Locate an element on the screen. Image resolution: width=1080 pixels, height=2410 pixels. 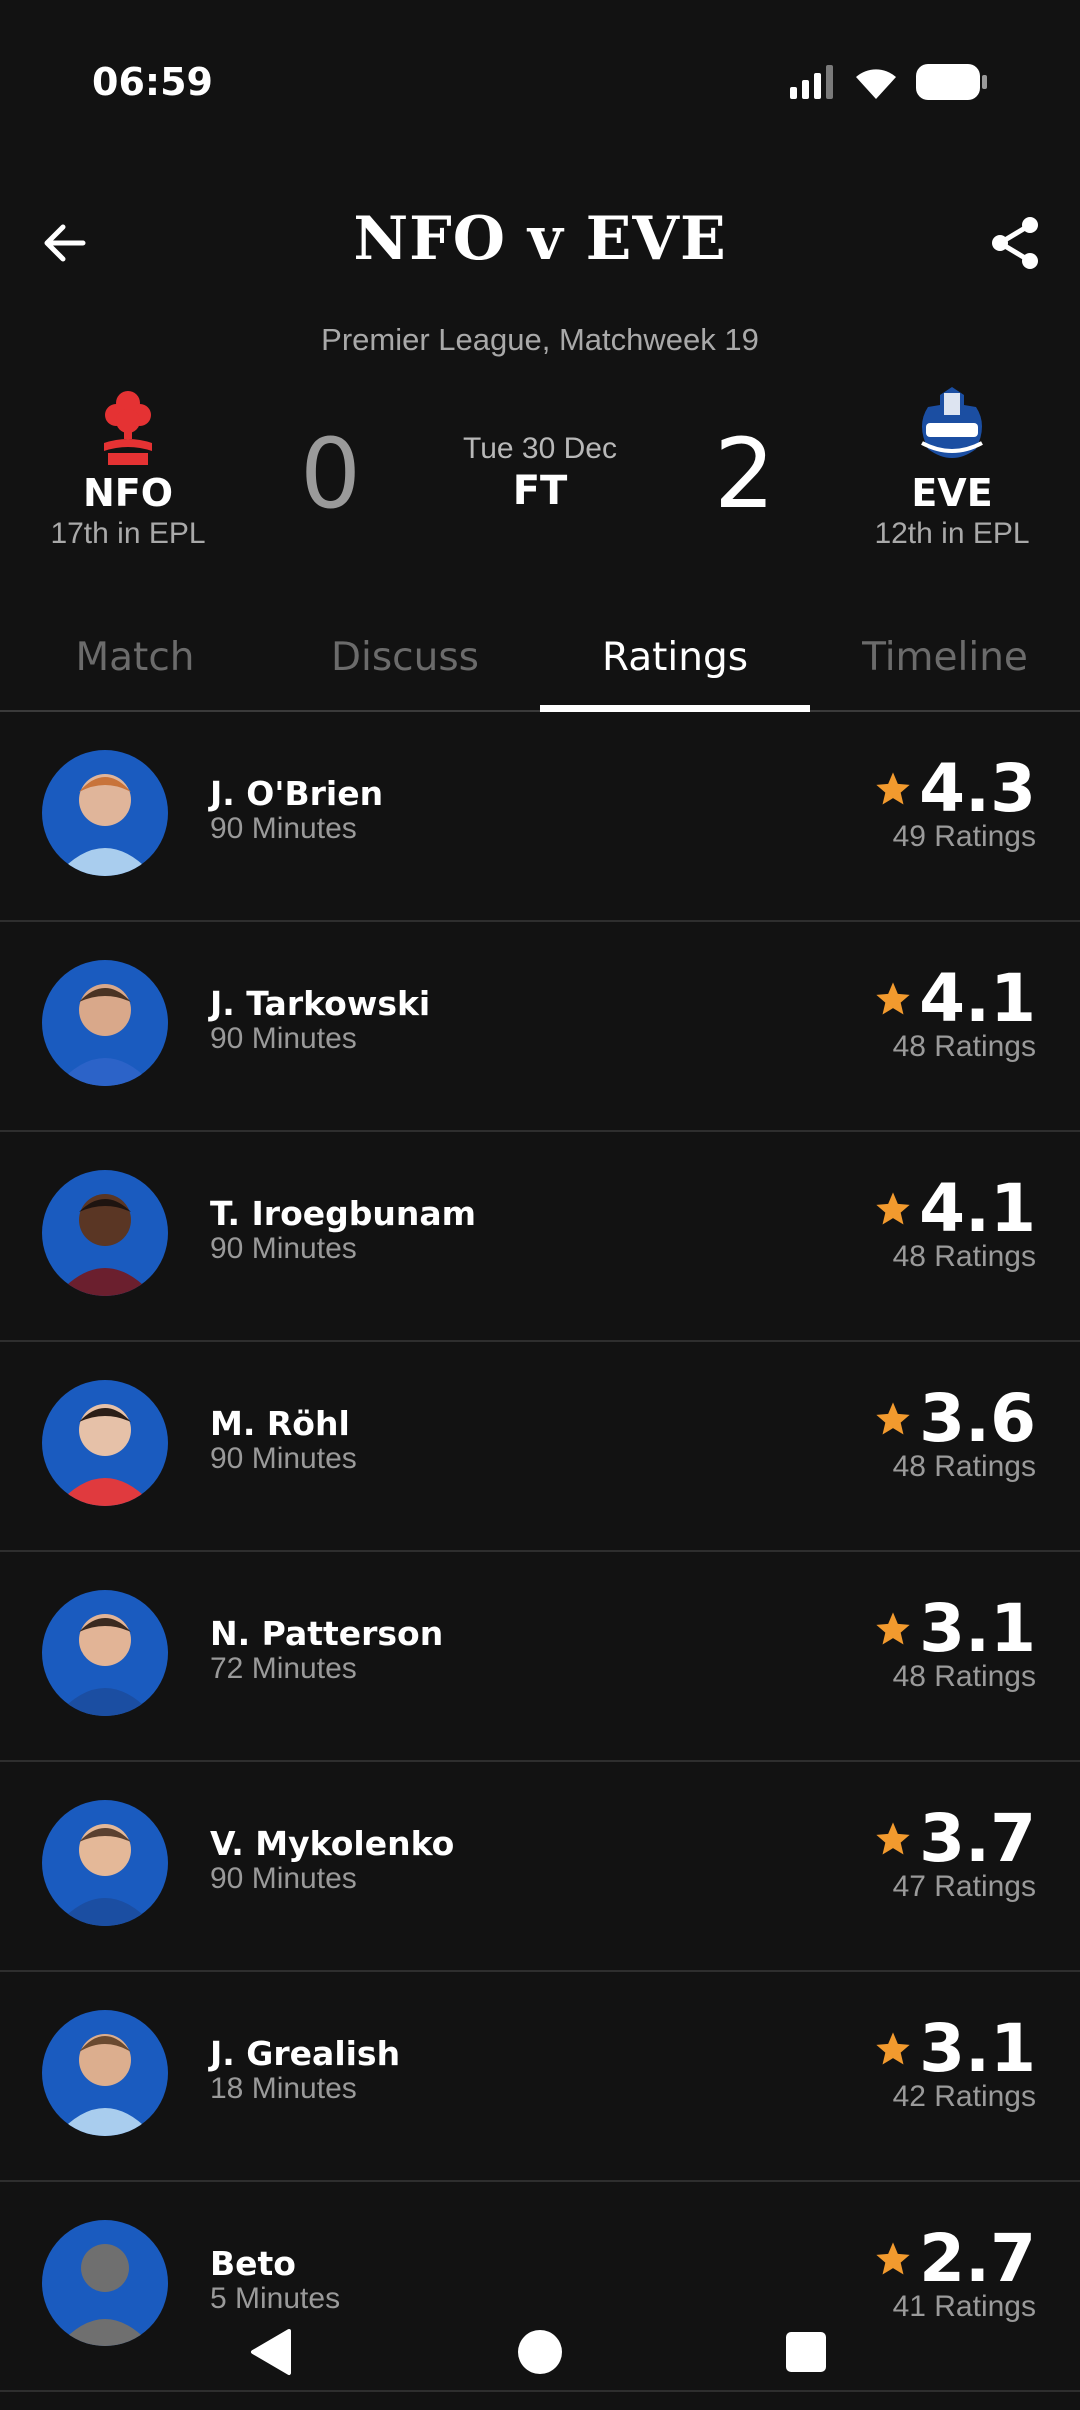
tab-ratings: Ratings is located at coordinates (675, 666).